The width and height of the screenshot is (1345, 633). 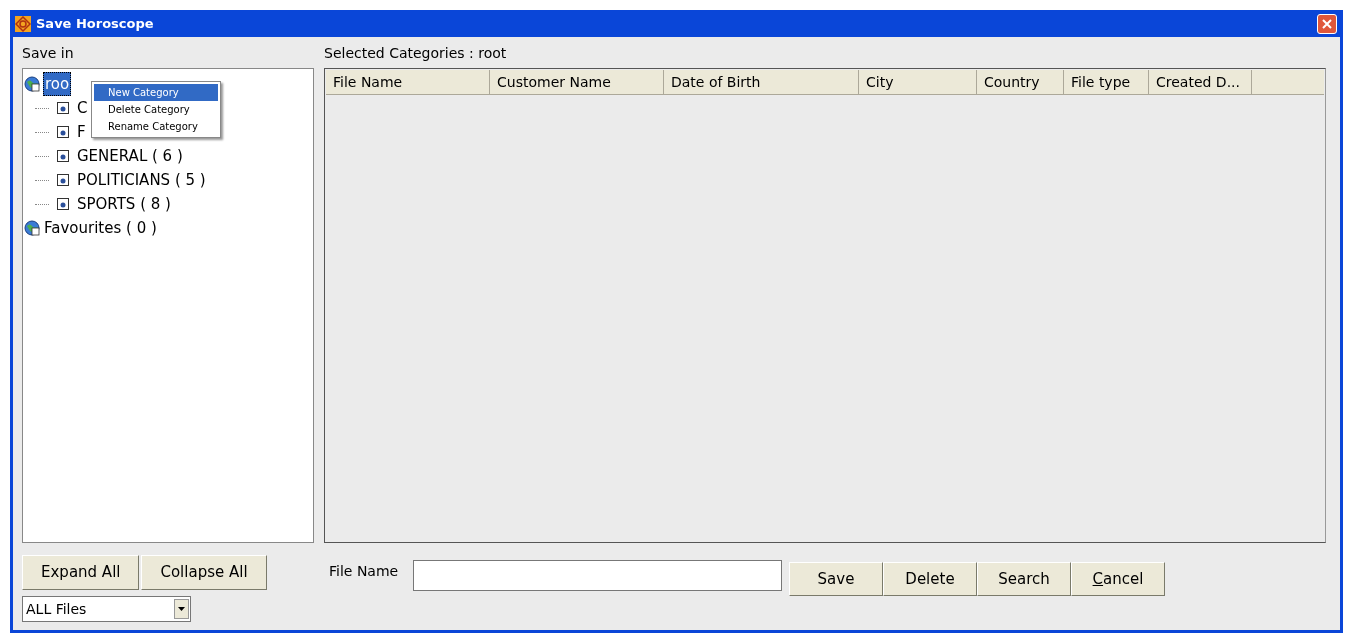 I want to click on tree-button: Expand All, so click(x=81, y=572).